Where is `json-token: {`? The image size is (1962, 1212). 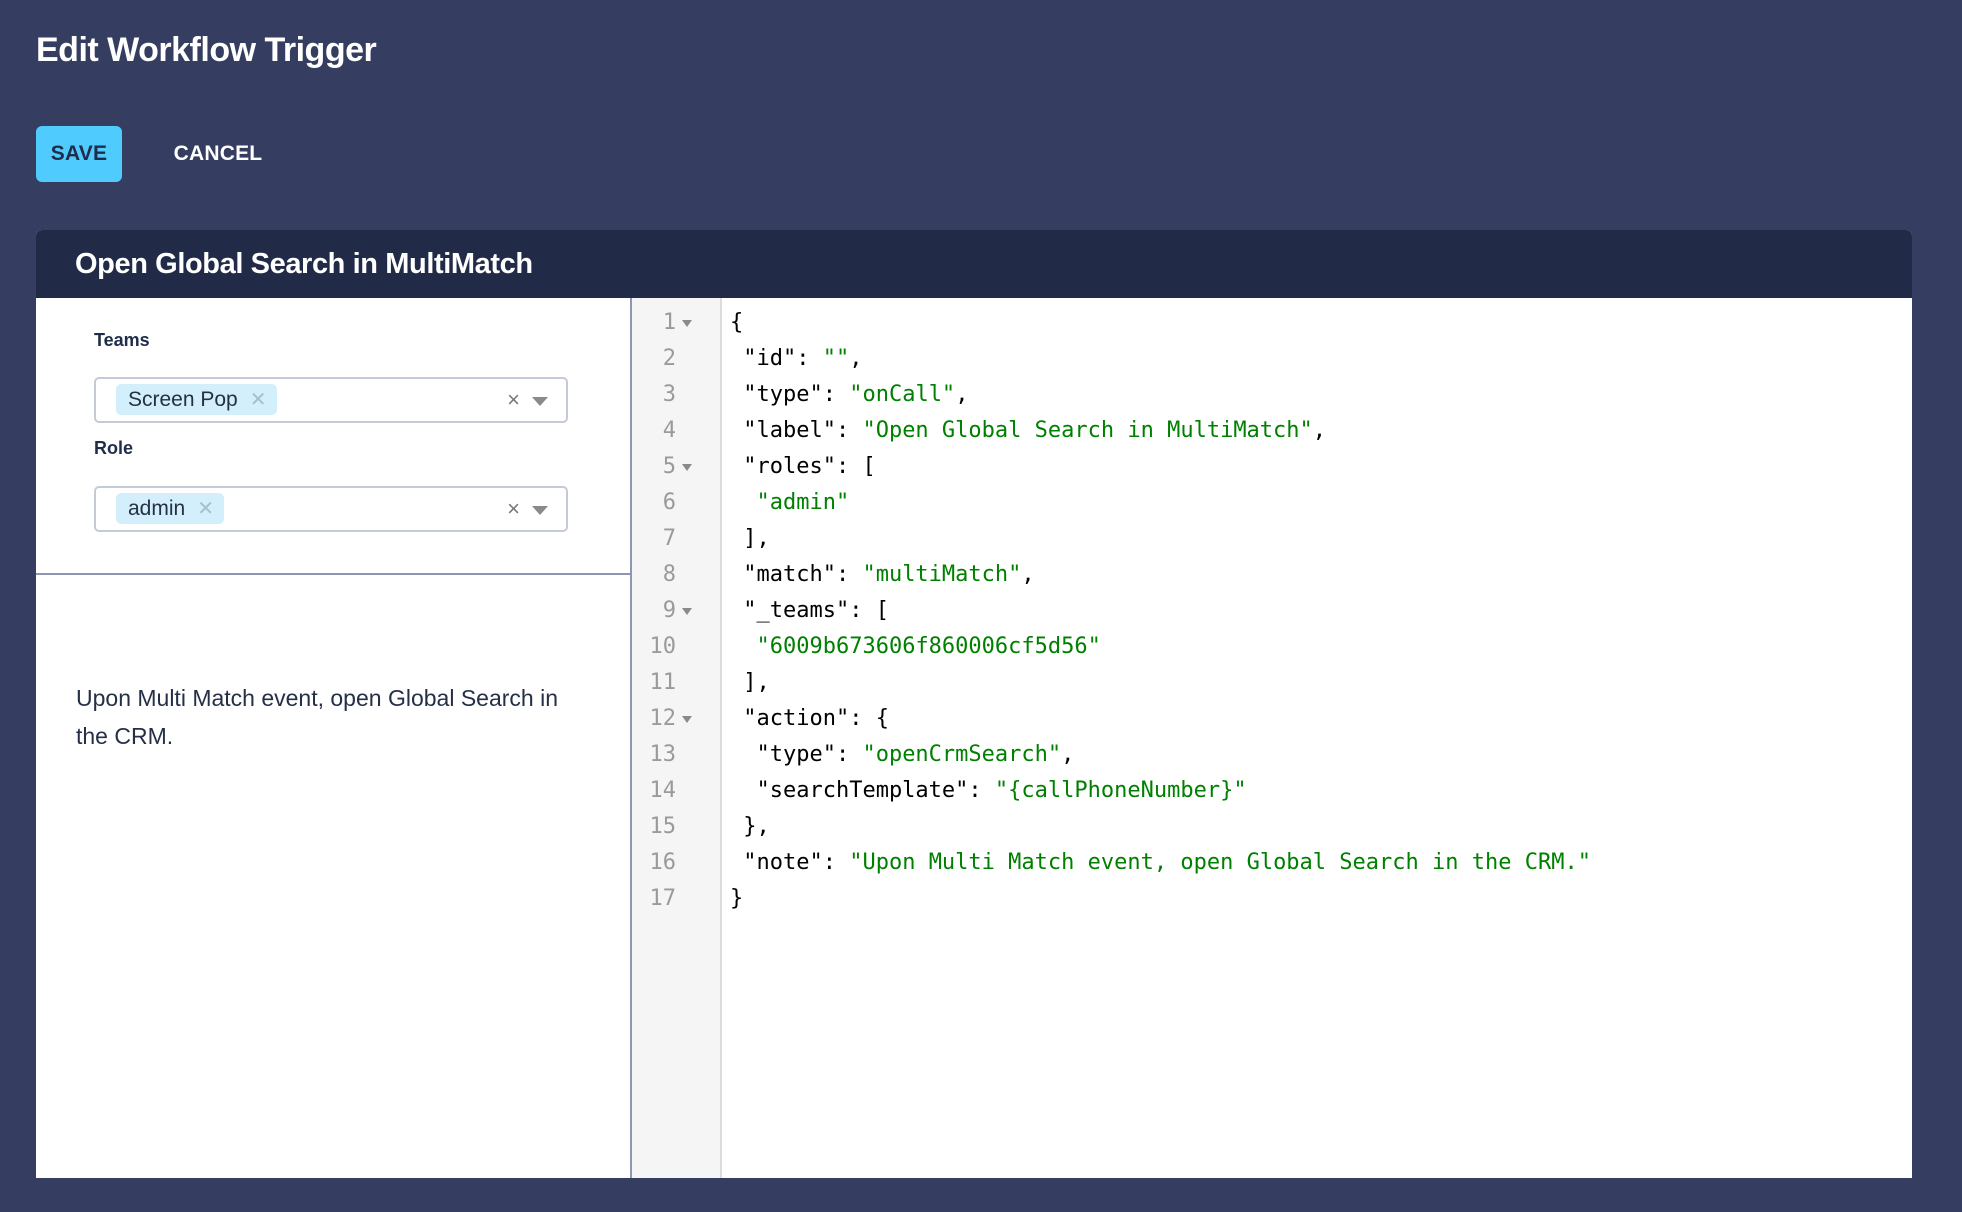
json-token: { is located at coordinates (737, 322).